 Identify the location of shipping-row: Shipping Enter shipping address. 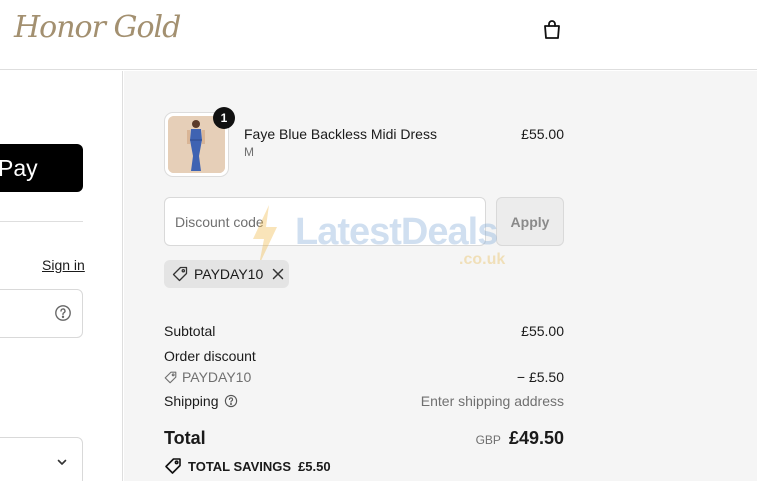
(364, 401).